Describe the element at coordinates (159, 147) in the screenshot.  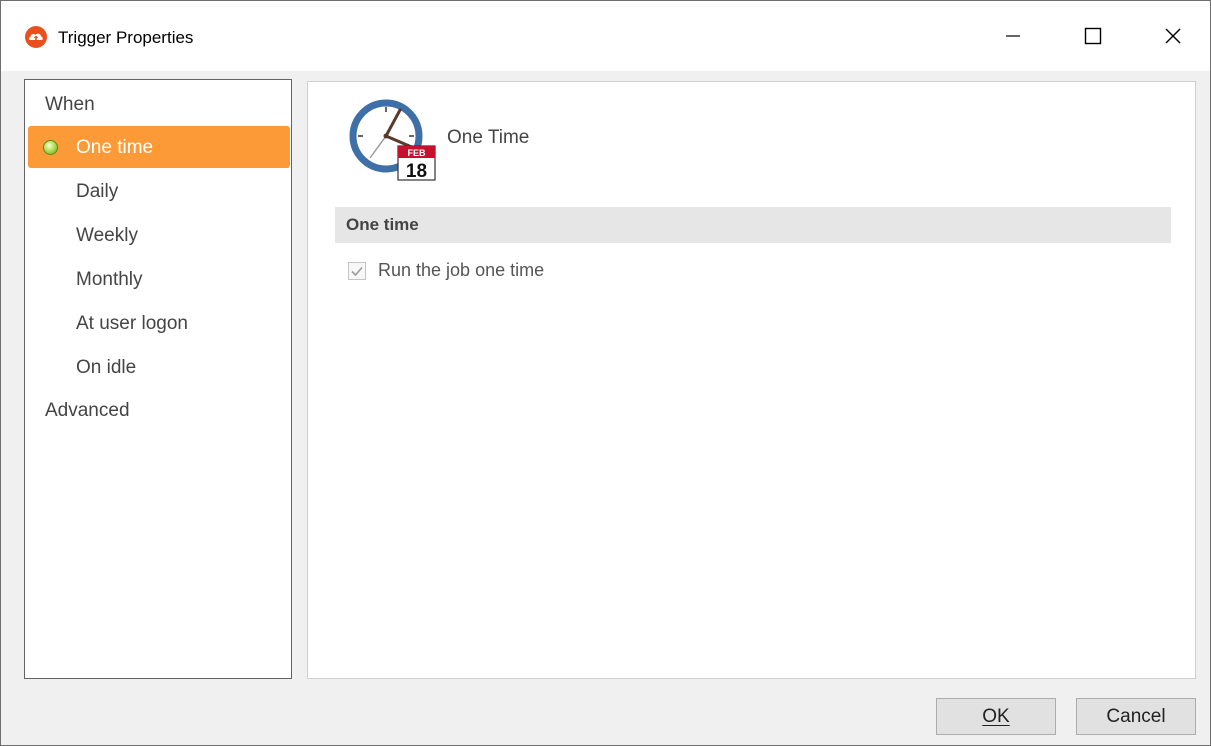
I see `sidebar-item-one-time: One time` at that location.